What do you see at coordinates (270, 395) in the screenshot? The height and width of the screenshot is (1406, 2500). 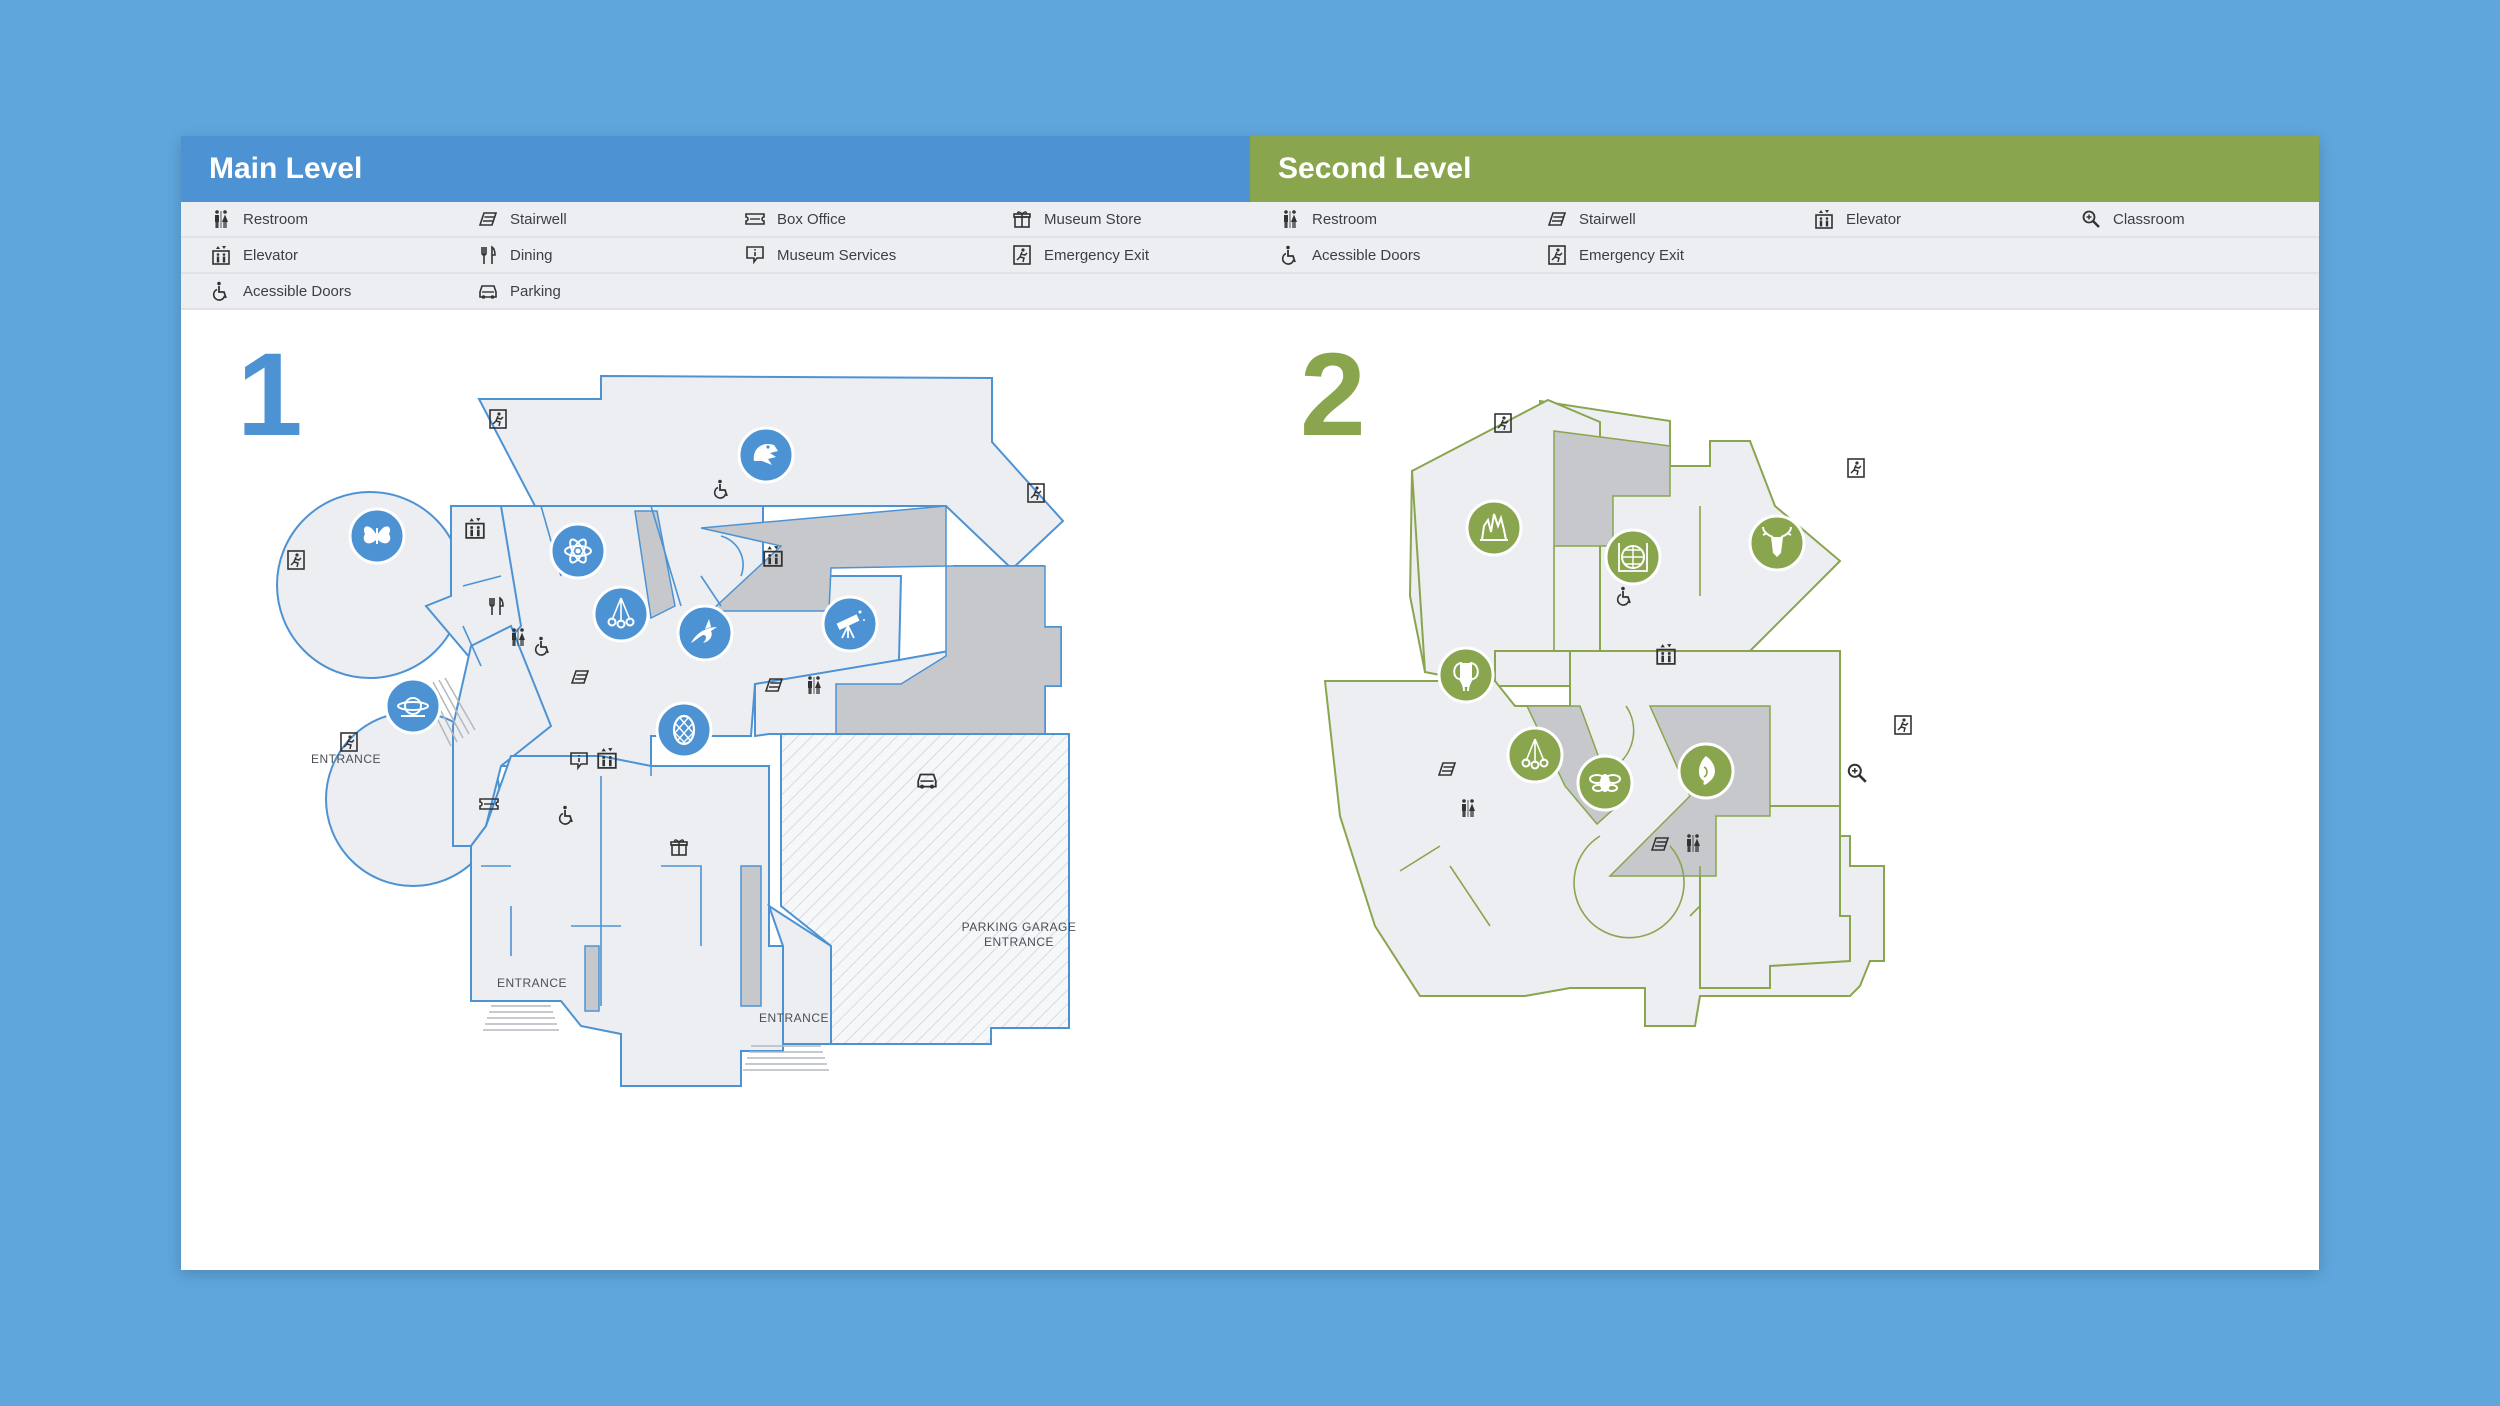 I see `main-level-number: 1` at bounding box center [270, 395].